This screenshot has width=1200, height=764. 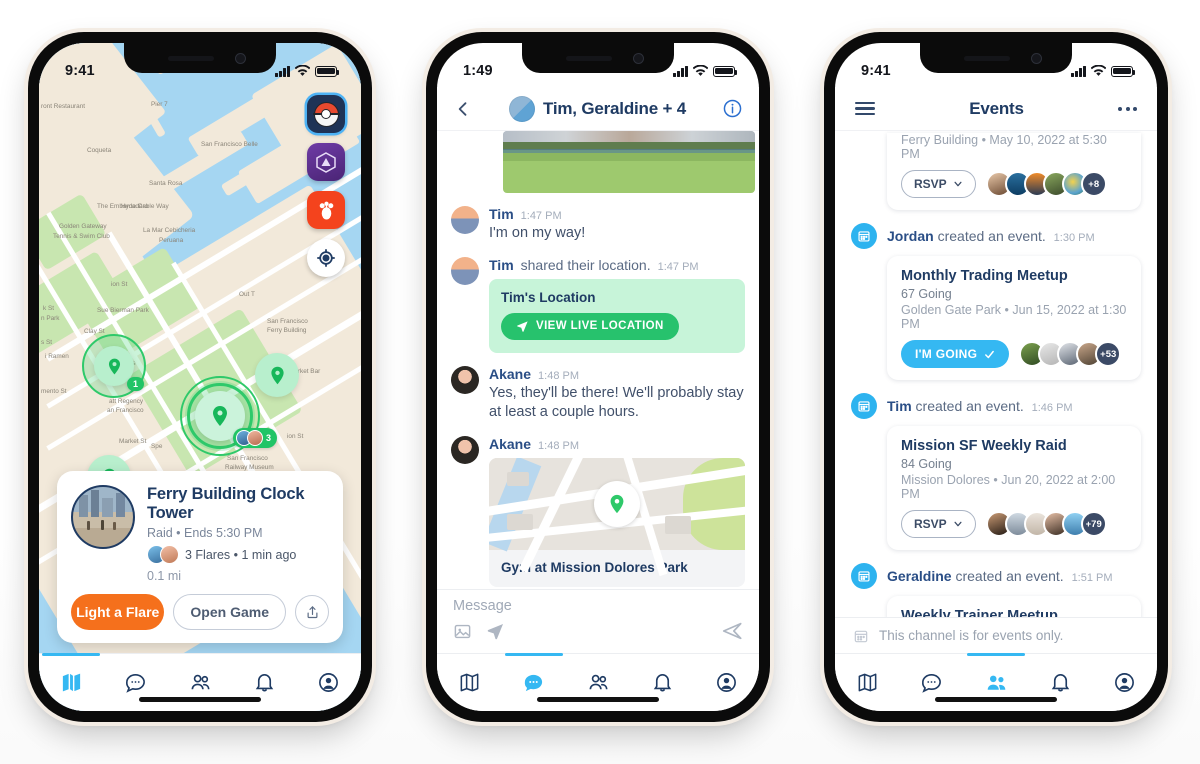 I want to click on chat-bubble-icon, so click(x=533, y=683).